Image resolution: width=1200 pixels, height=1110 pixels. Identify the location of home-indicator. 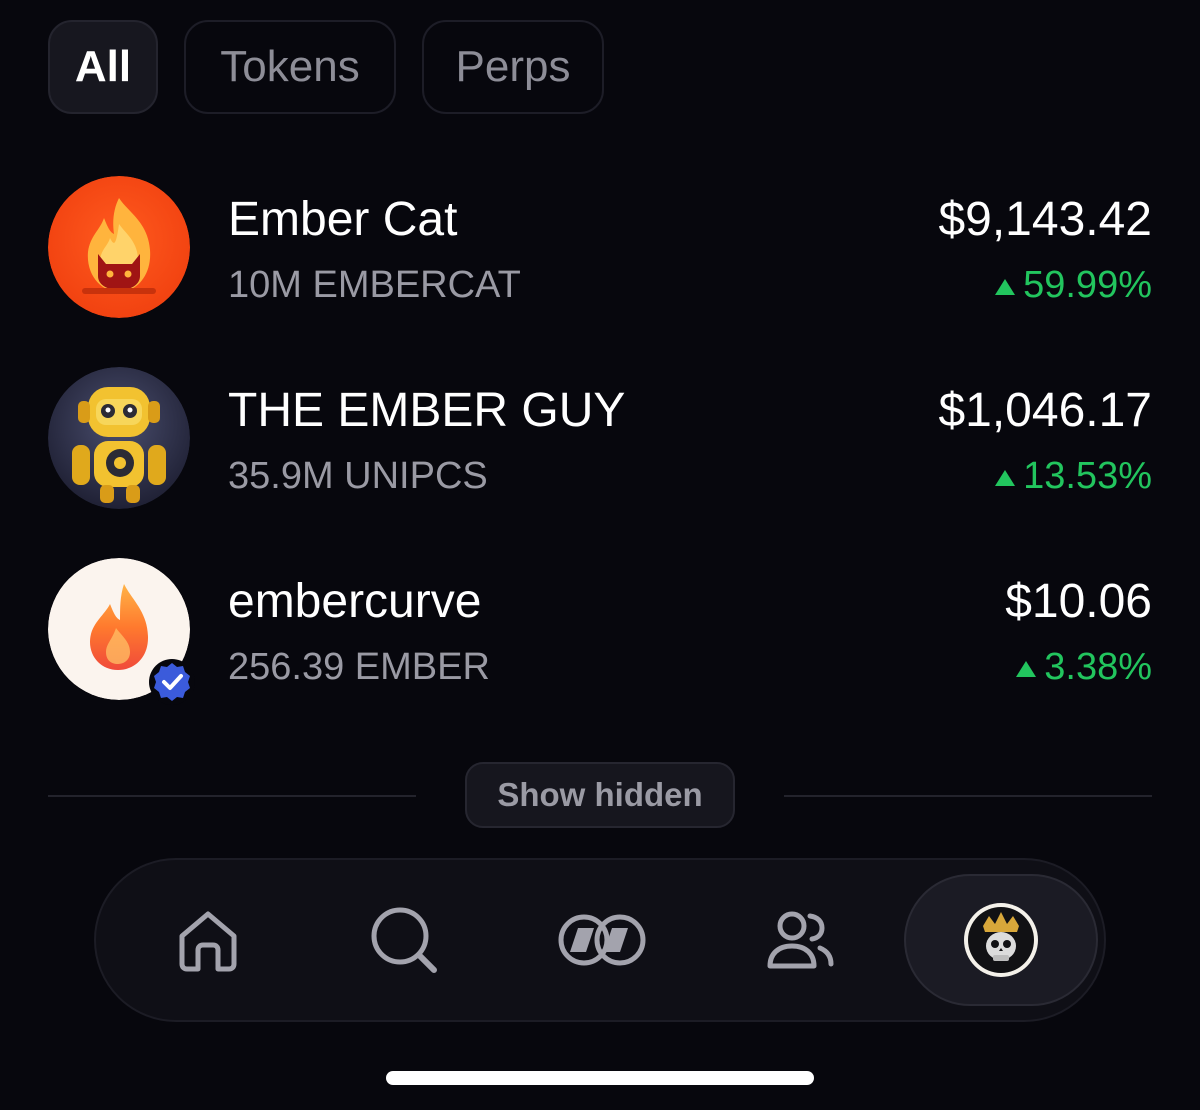
(600, 1078).